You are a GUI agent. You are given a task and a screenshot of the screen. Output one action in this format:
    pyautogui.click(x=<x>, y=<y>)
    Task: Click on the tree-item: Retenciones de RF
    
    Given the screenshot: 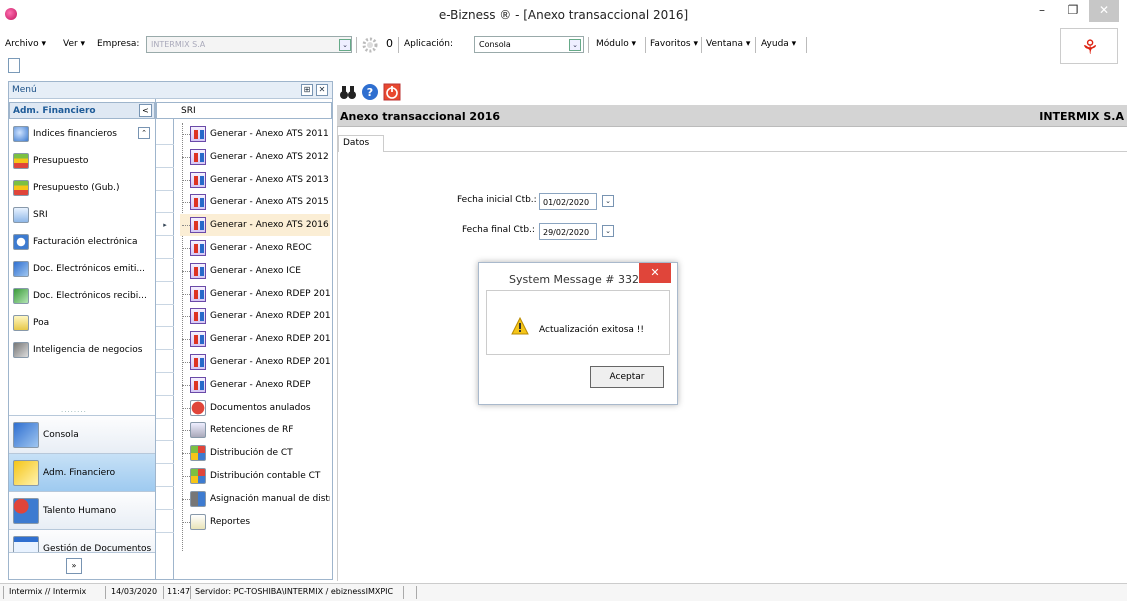 What is the action you would take?
    pyautogui.click(x=255, y=430)
    